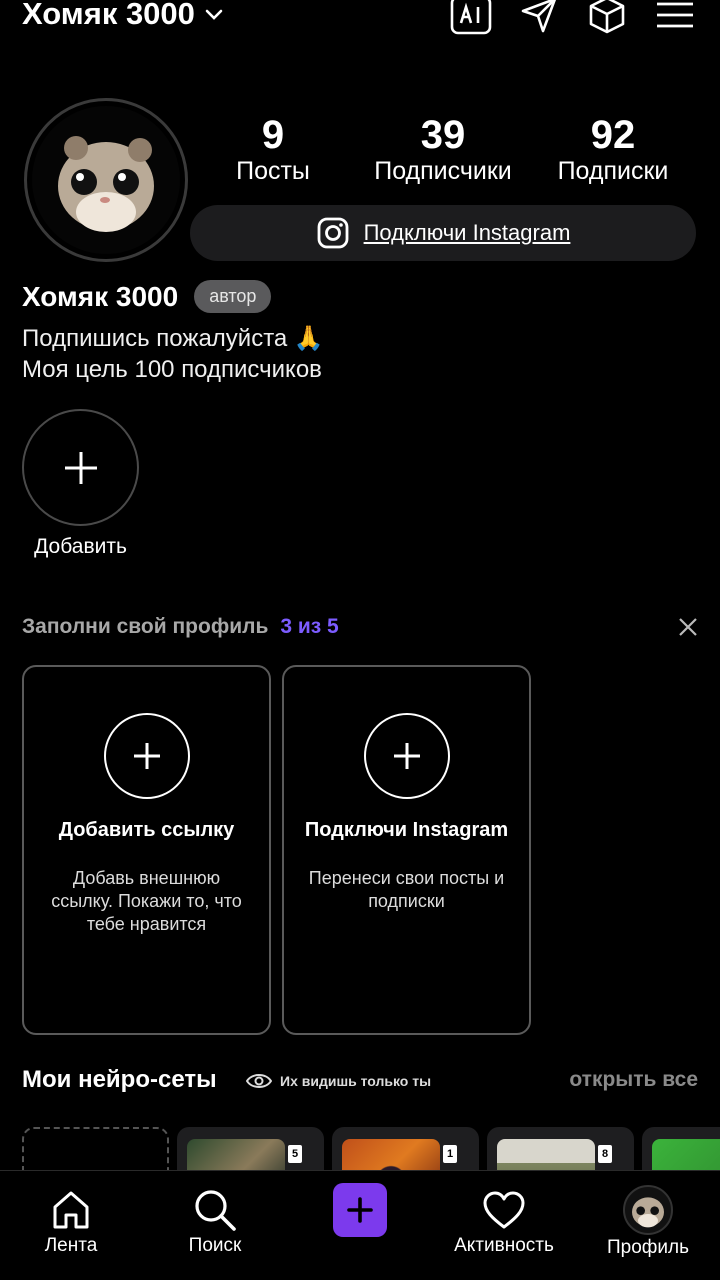  What do you see at coordinates (613, 135) in the screenshot?
I see `following-count: 92` at bounding box center [613, 135].